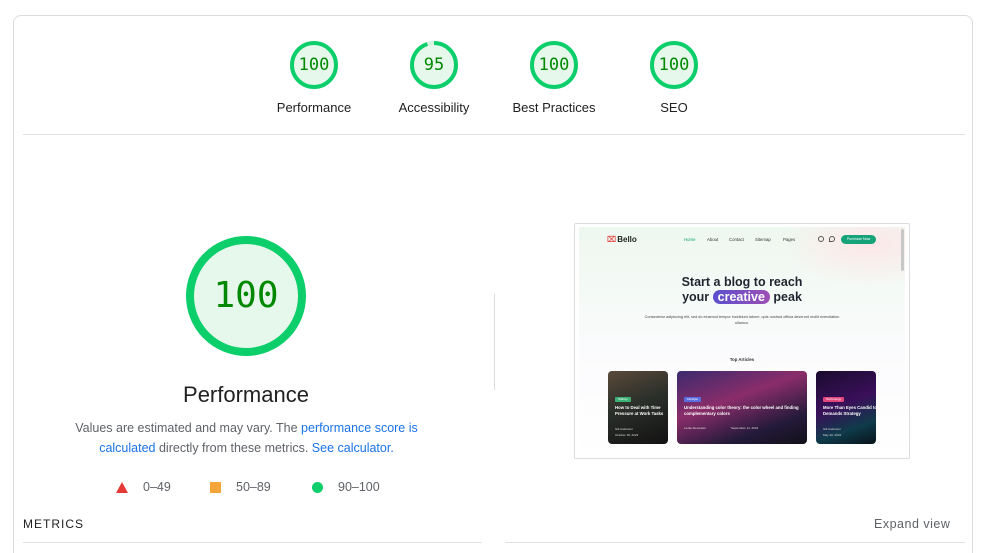 Image resolution: width=991 pixels, height=553 pixels. Describe the element at coordinates (554, 107) in the screenshot. I see `gauge-label: Best Practices` at that location.